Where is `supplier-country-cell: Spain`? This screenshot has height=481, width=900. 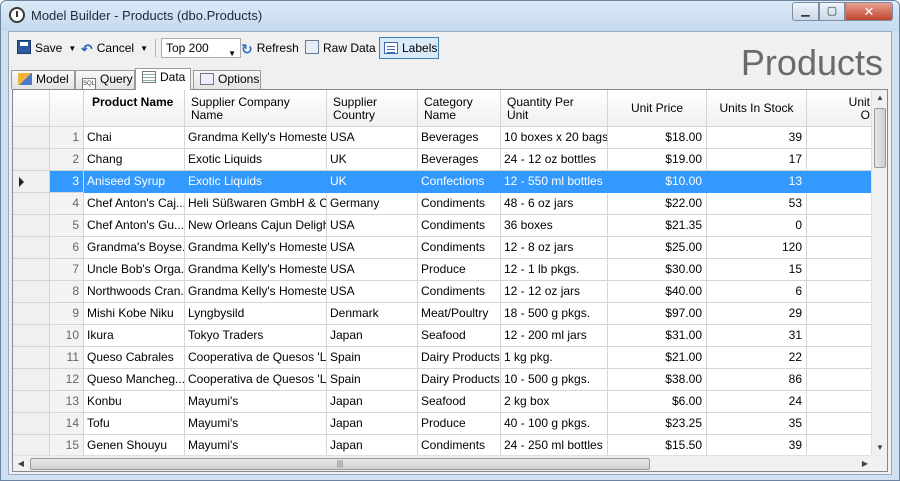
supplier-country-cell: Spain is located at coordinates (372, 358).